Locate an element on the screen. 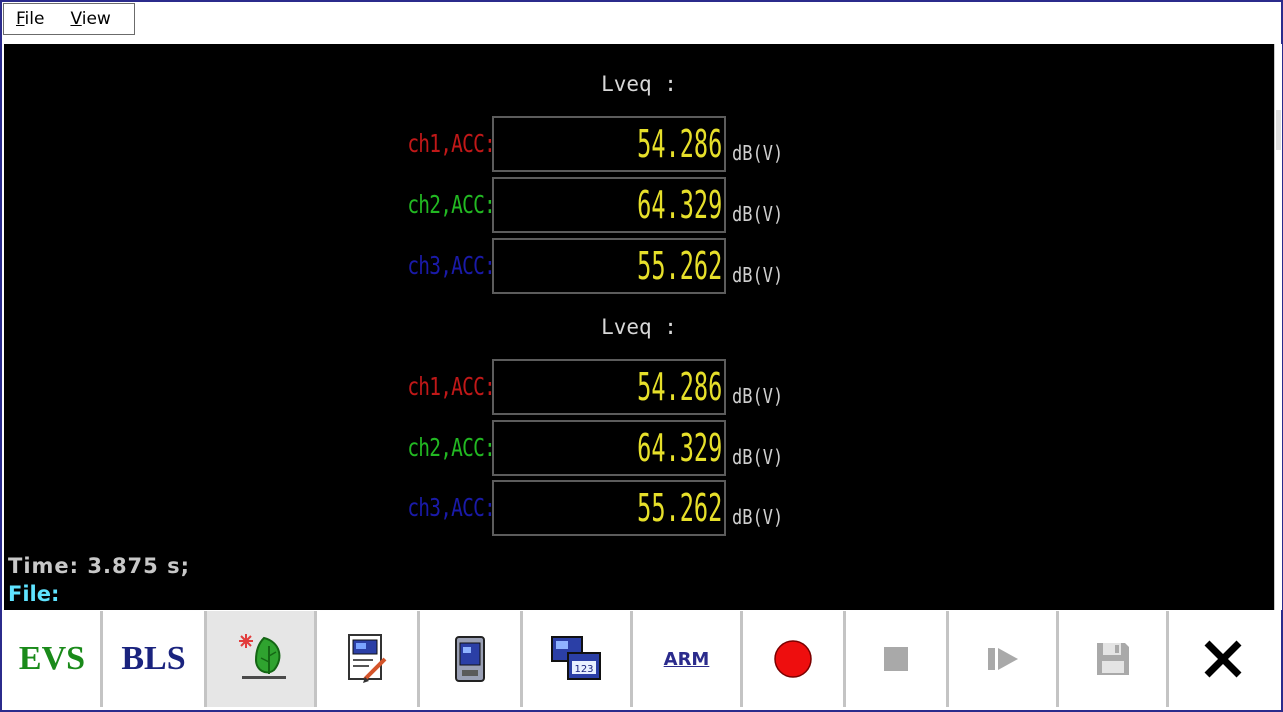  status-file: File: is located at coordinates (34, 594).